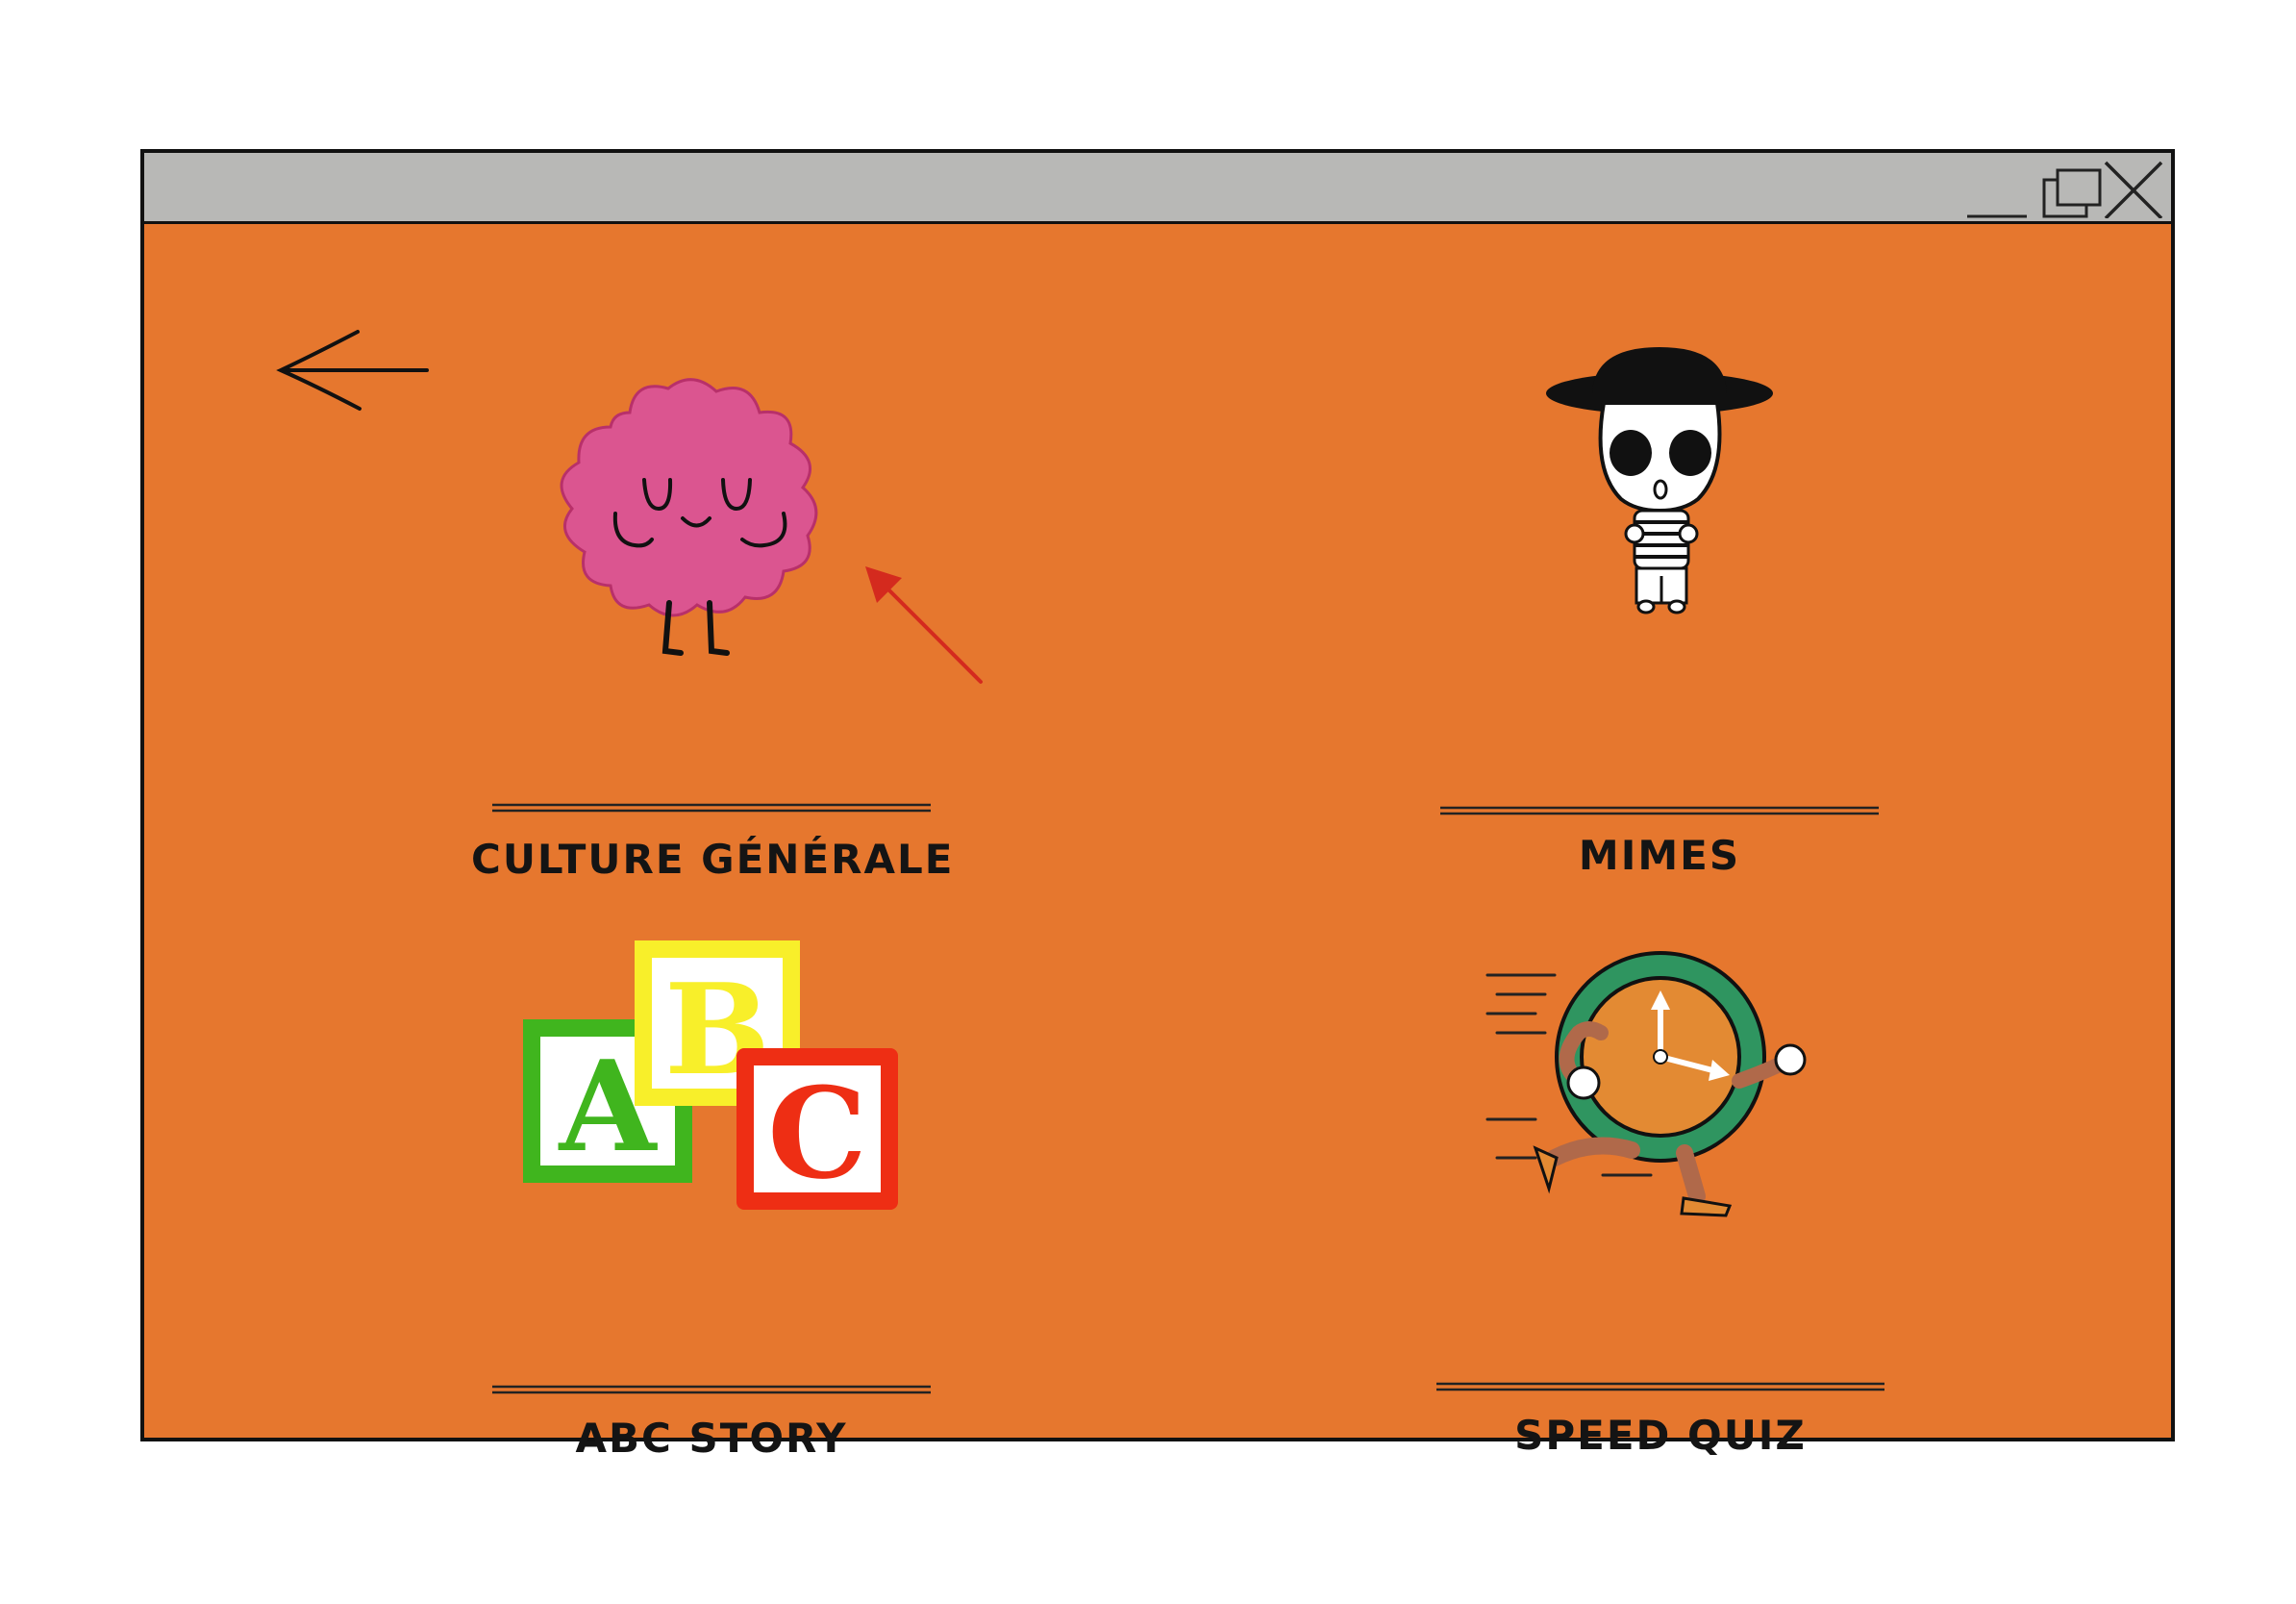 The width and height of the screenshot is (2296, 1604). I want to click on category-card-abc-story: A B C ABC STORY, so click(711, 1206).